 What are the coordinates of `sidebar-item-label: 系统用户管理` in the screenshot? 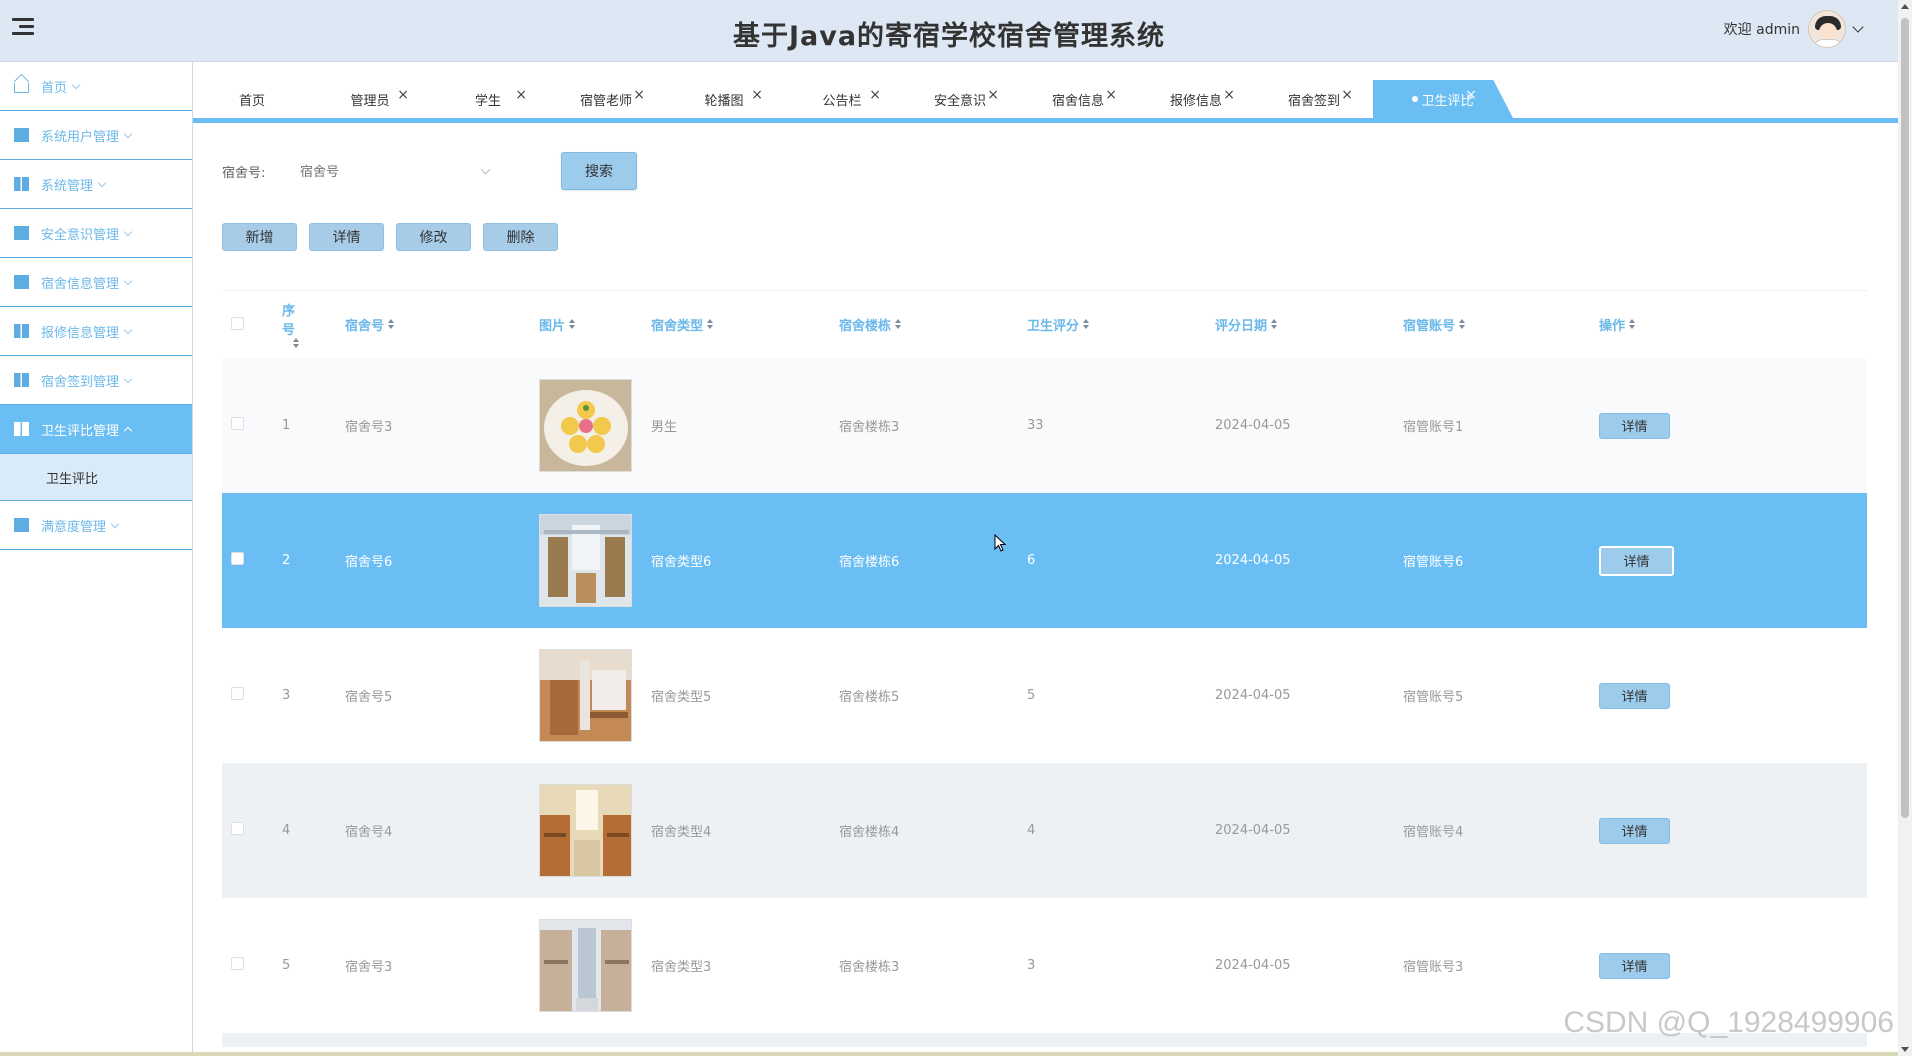 It's located at (80, 137).